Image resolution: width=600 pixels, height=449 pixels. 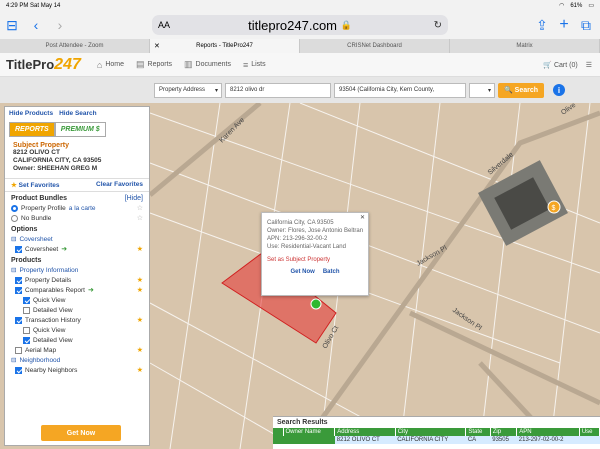 What do you see at coordinates (77, 320) in the screenshot?
I see `transaction-history-option: Transaction History ★` at bounding box center [77, 320].